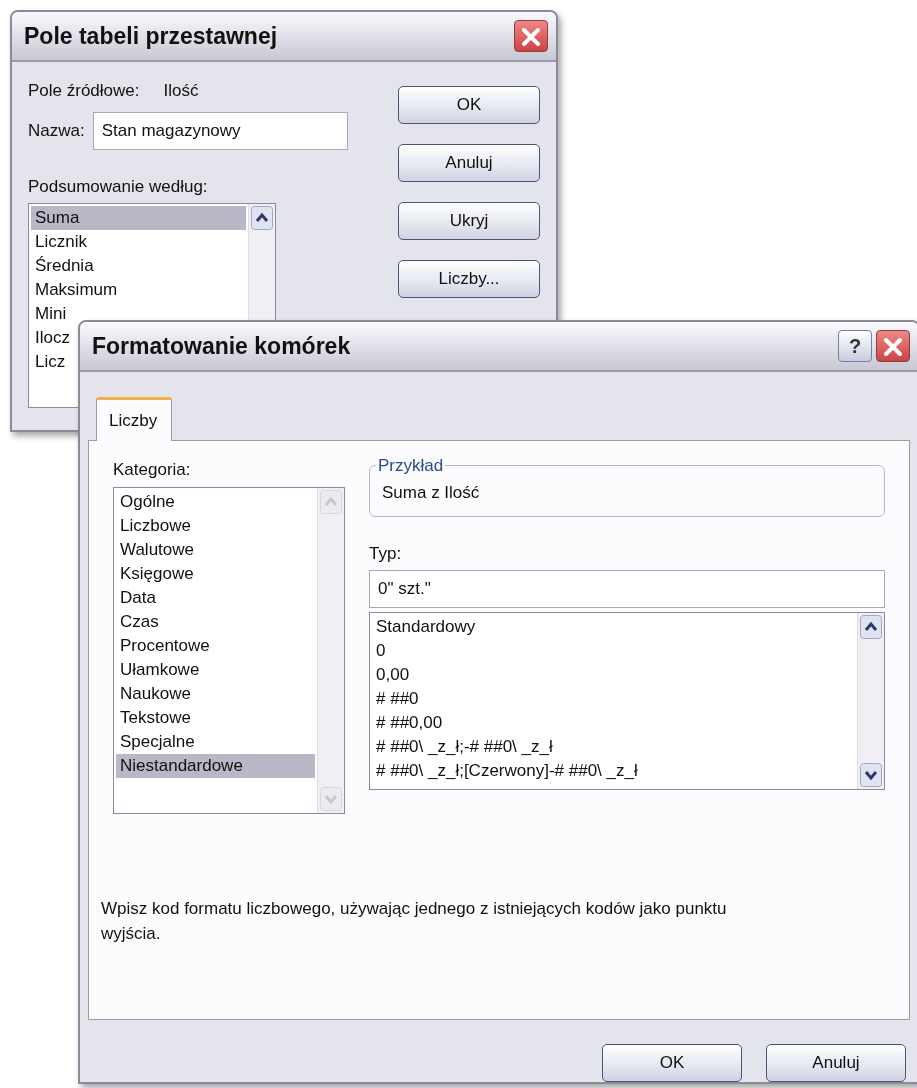 The height and width of the screenshot is (1088, 917). Describe the element at coordinates (138, 242) in the screenshot. I see `list-item: Licznik` at that location.